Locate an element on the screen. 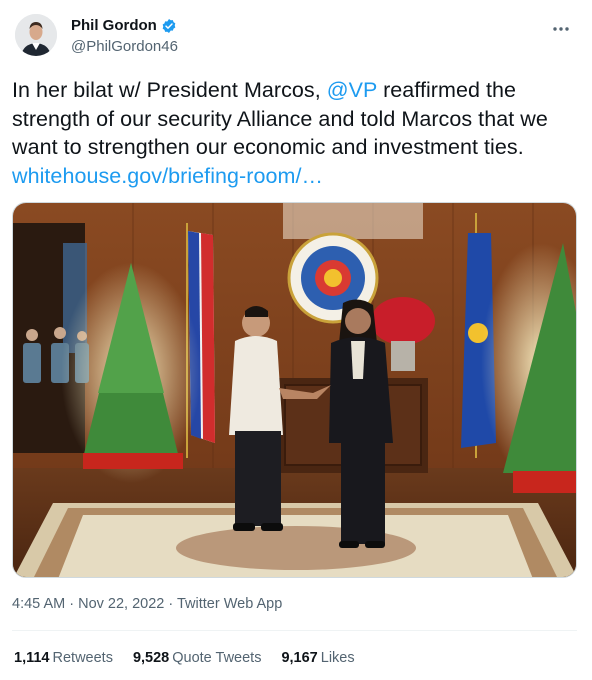 The height and width of the screenshot is (680, 592). mention-link: @VP is located at coordinates (352, 90).